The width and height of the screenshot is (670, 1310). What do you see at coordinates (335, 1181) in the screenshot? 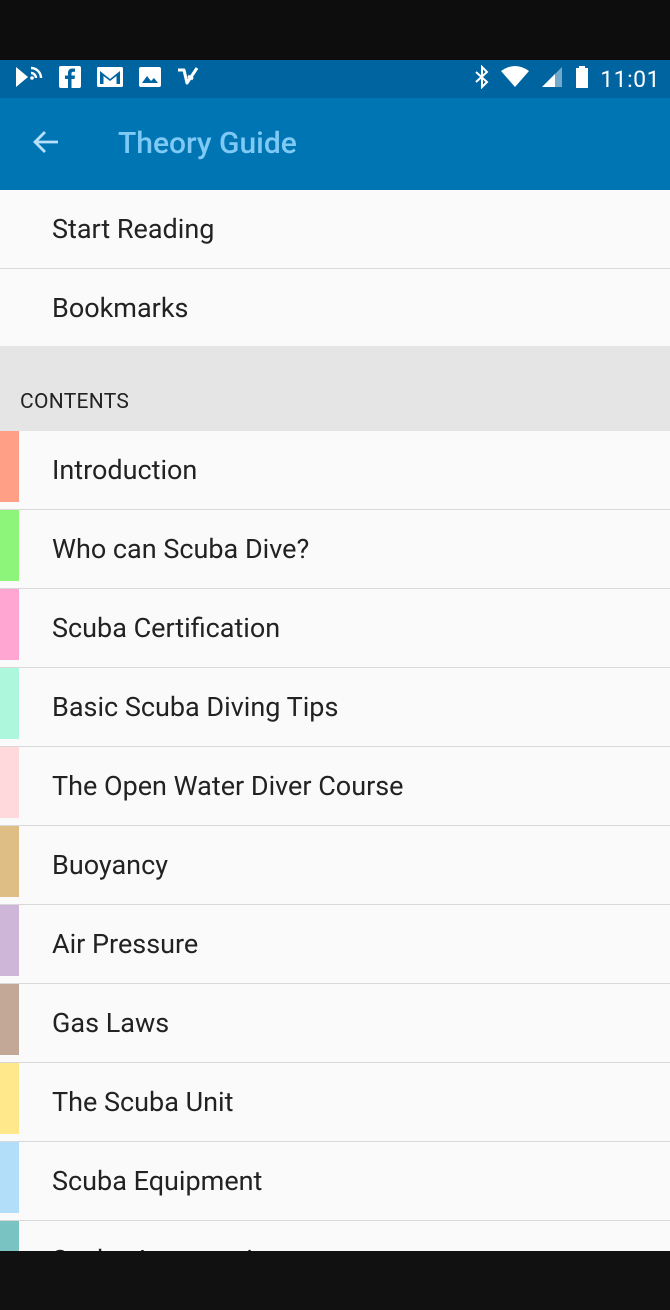
I see `chapter-item: Scuba Equipment` at bounding box center [335, 1181].